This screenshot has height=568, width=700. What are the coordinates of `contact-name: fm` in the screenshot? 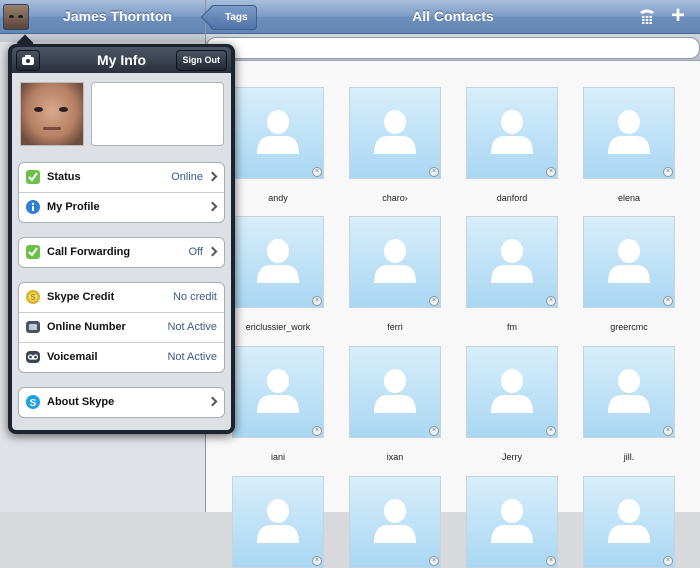 It's located at (512, 327).